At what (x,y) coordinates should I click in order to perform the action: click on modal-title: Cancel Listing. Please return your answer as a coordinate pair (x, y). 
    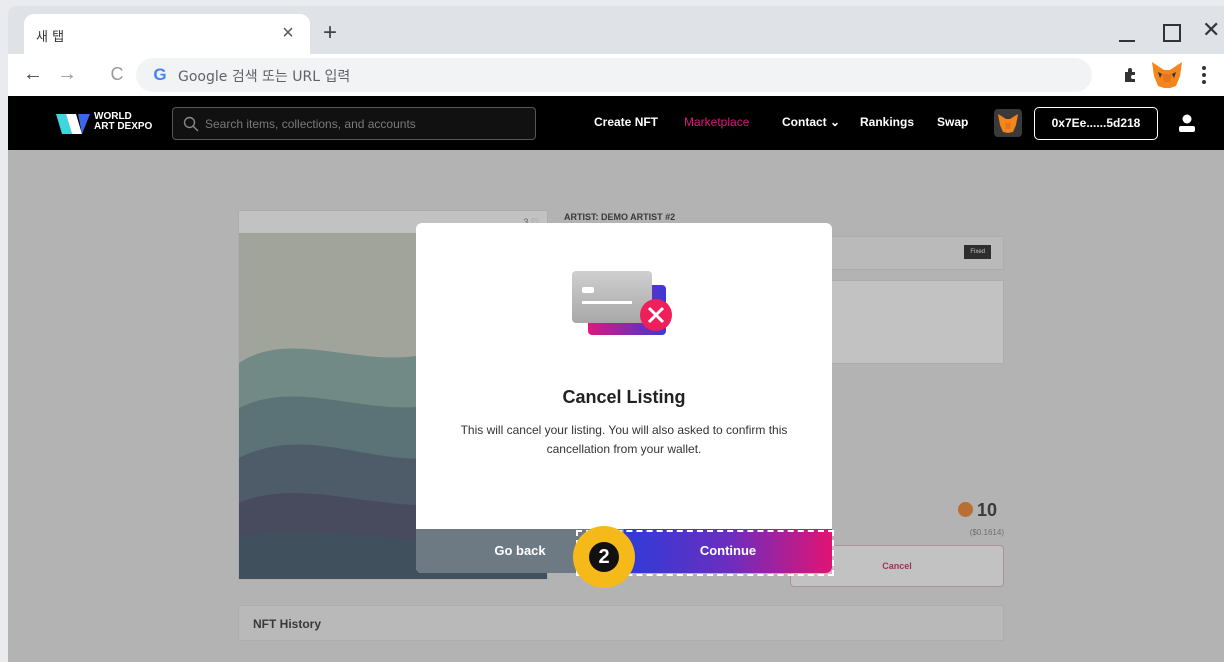
    Looking at the image, I should click on (624, 397).